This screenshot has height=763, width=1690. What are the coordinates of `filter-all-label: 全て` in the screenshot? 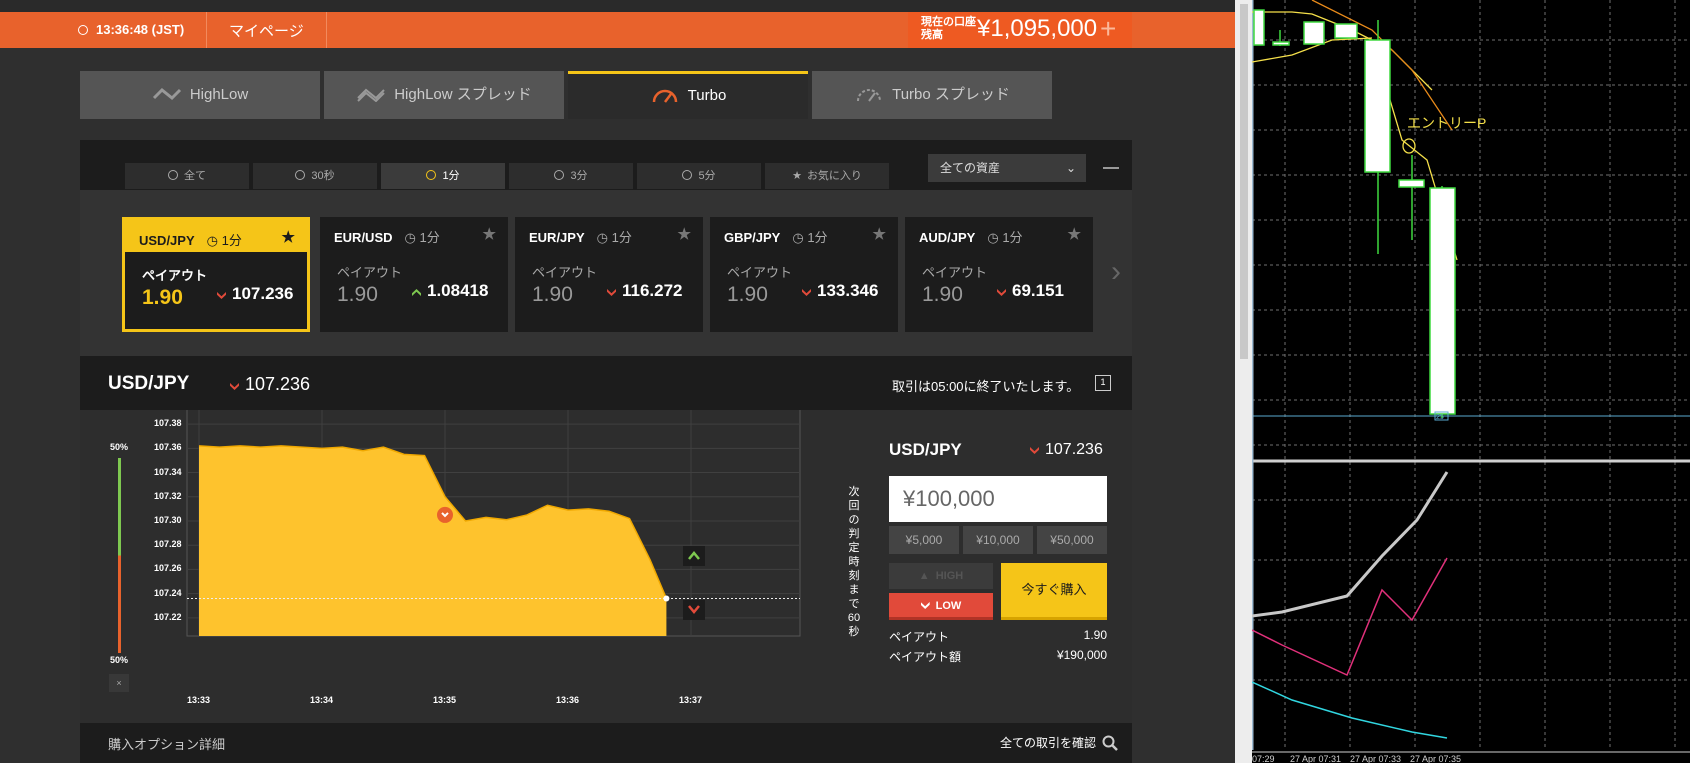 It's located at (195, 176).